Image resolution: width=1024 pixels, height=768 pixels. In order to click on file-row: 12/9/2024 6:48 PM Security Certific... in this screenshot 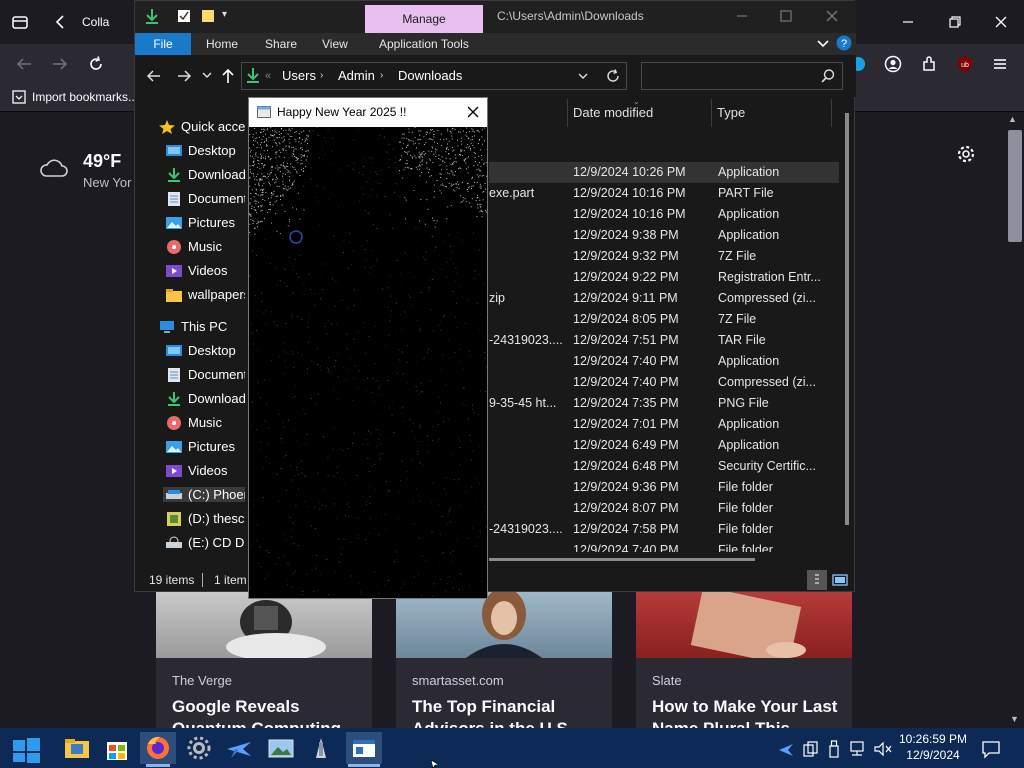, I will do `click(664, 466)`.